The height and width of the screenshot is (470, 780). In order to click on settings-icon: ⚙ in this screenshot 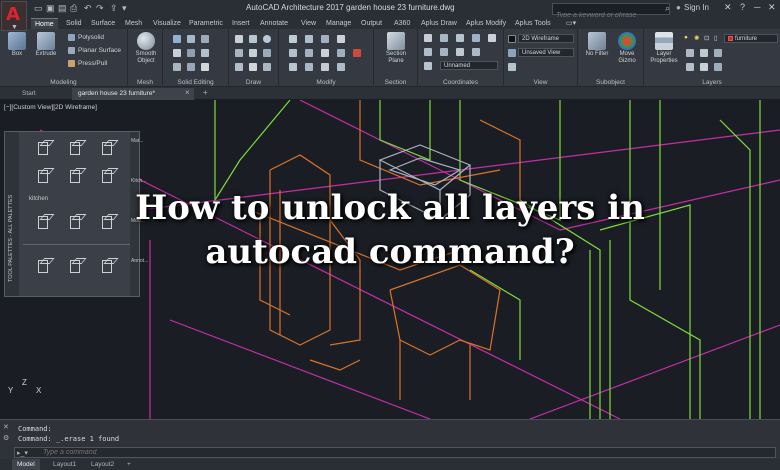, I will do `click(6, 438)`.